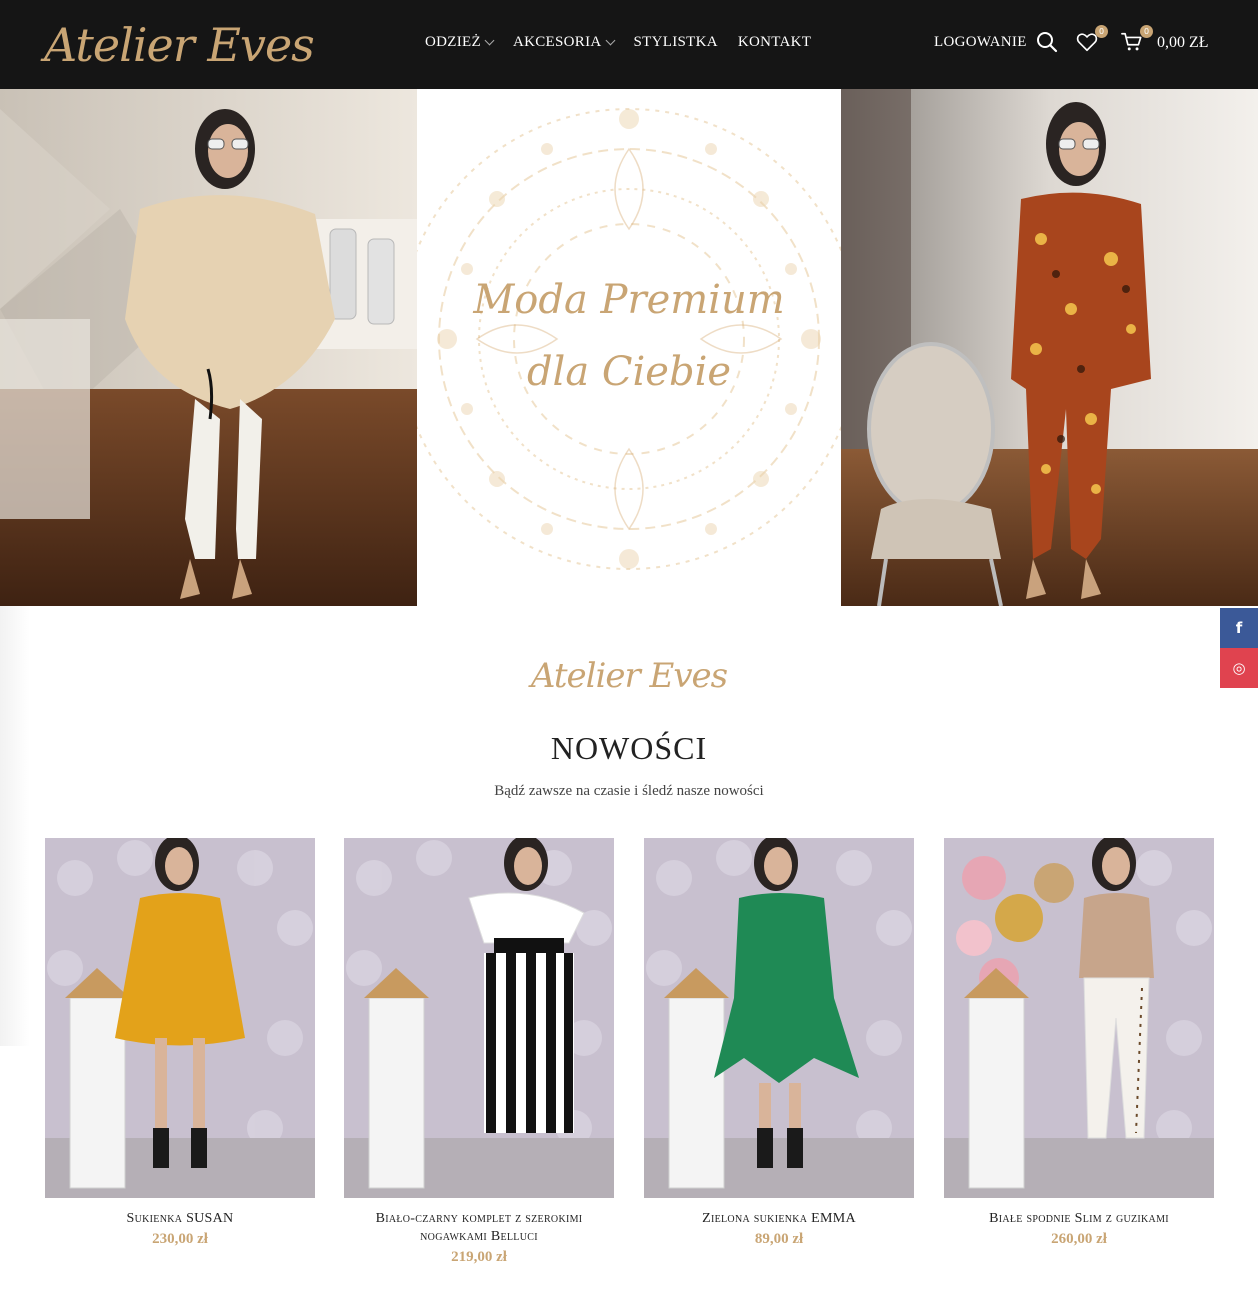 The image size is (1258, 1292). I want to click on cart-count-badge: 0, so click(1146, 31).